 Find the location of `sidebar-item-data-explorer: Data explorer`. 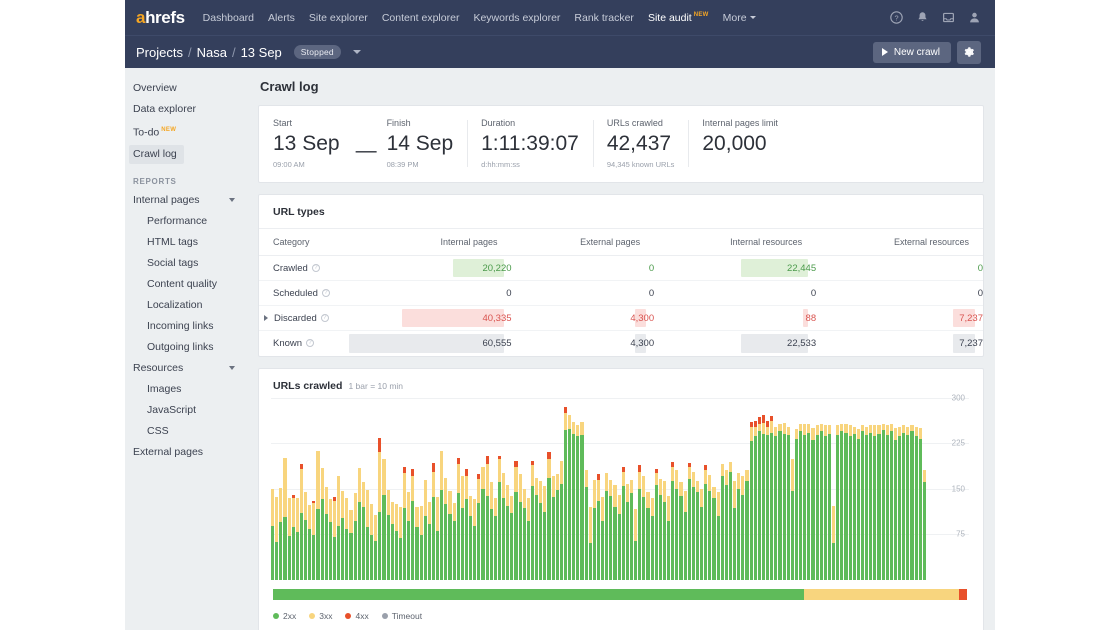

sidebar-item-data-explorer: Data explorer is located at coordinates (190, 109).